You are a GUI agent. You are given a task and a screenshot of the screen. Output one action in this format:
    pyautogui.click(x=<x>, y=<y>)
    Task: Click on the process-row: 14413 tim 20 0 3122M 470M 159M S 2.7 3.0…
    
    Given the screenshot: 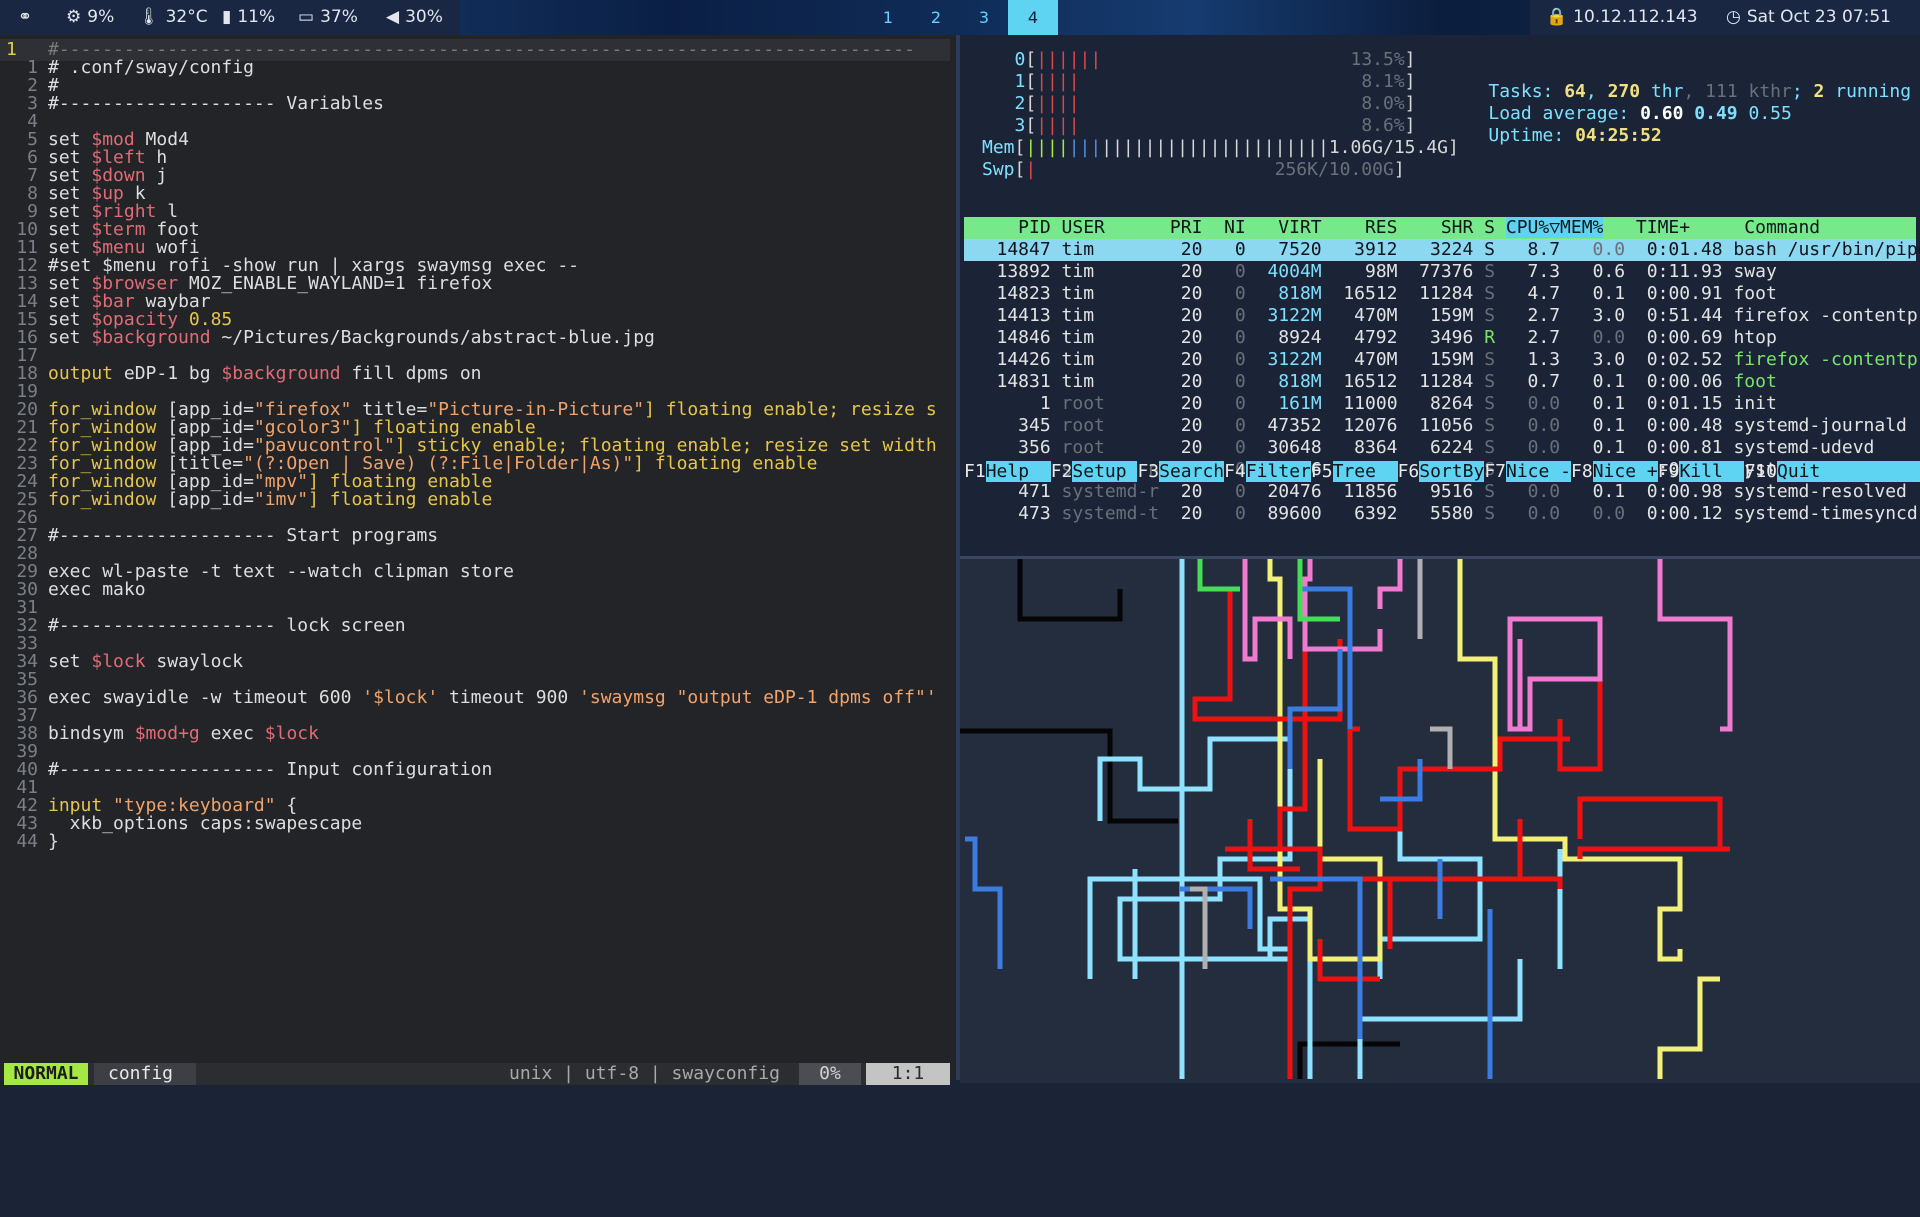 What is the action you would take?
    pyautogui.click(x=1442, y=316)
    